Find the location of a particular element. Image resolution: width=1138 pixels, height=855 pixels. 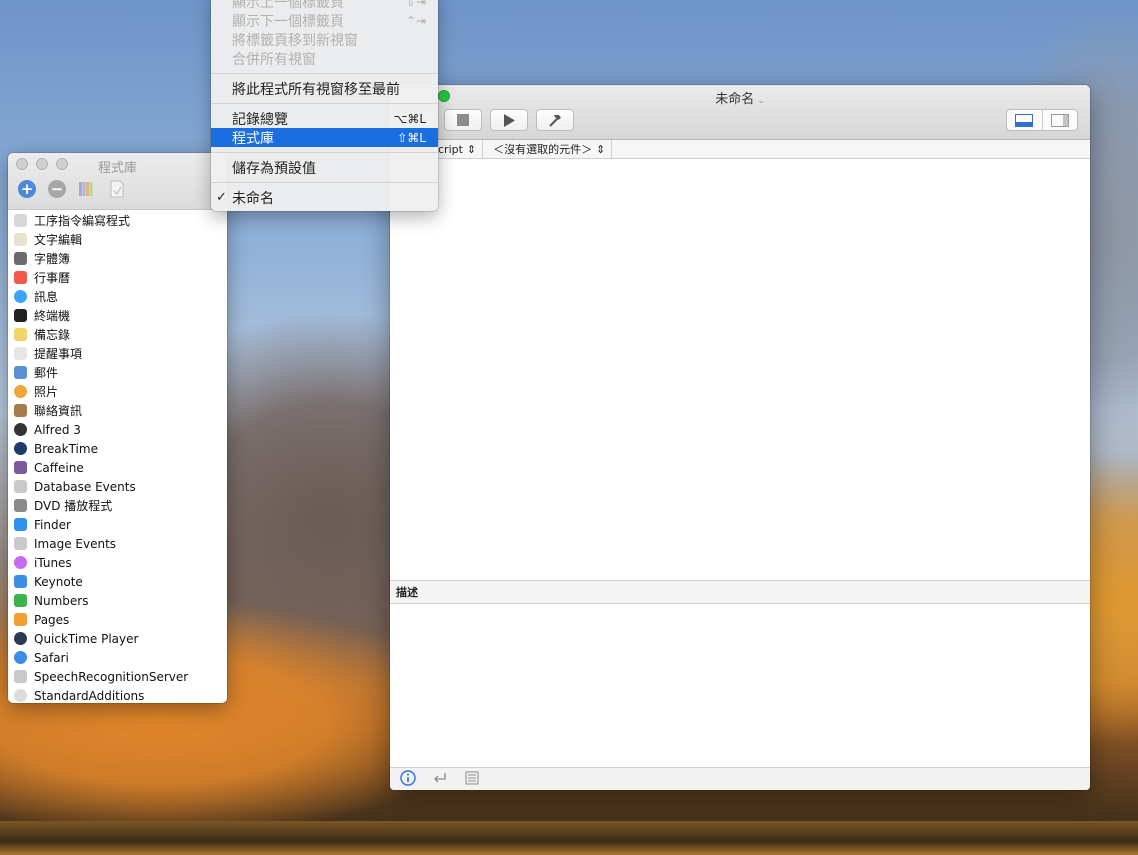

menu-item-shortcut: ⇧⌘L is located at coordinates (411, 137).